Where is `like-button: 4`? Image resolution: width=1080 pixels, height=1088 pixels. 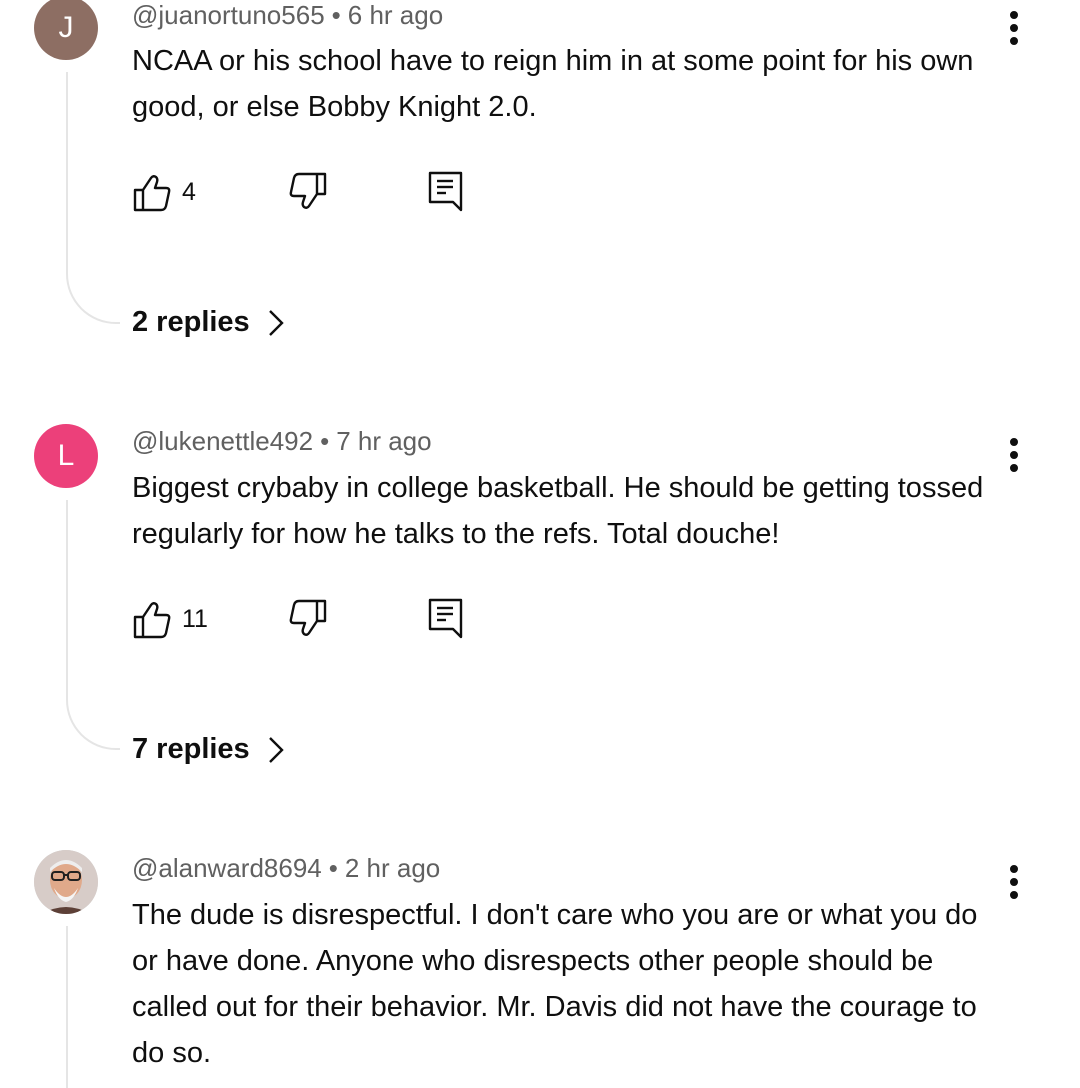
like-button: 4 is located at coordinates (164, 192).